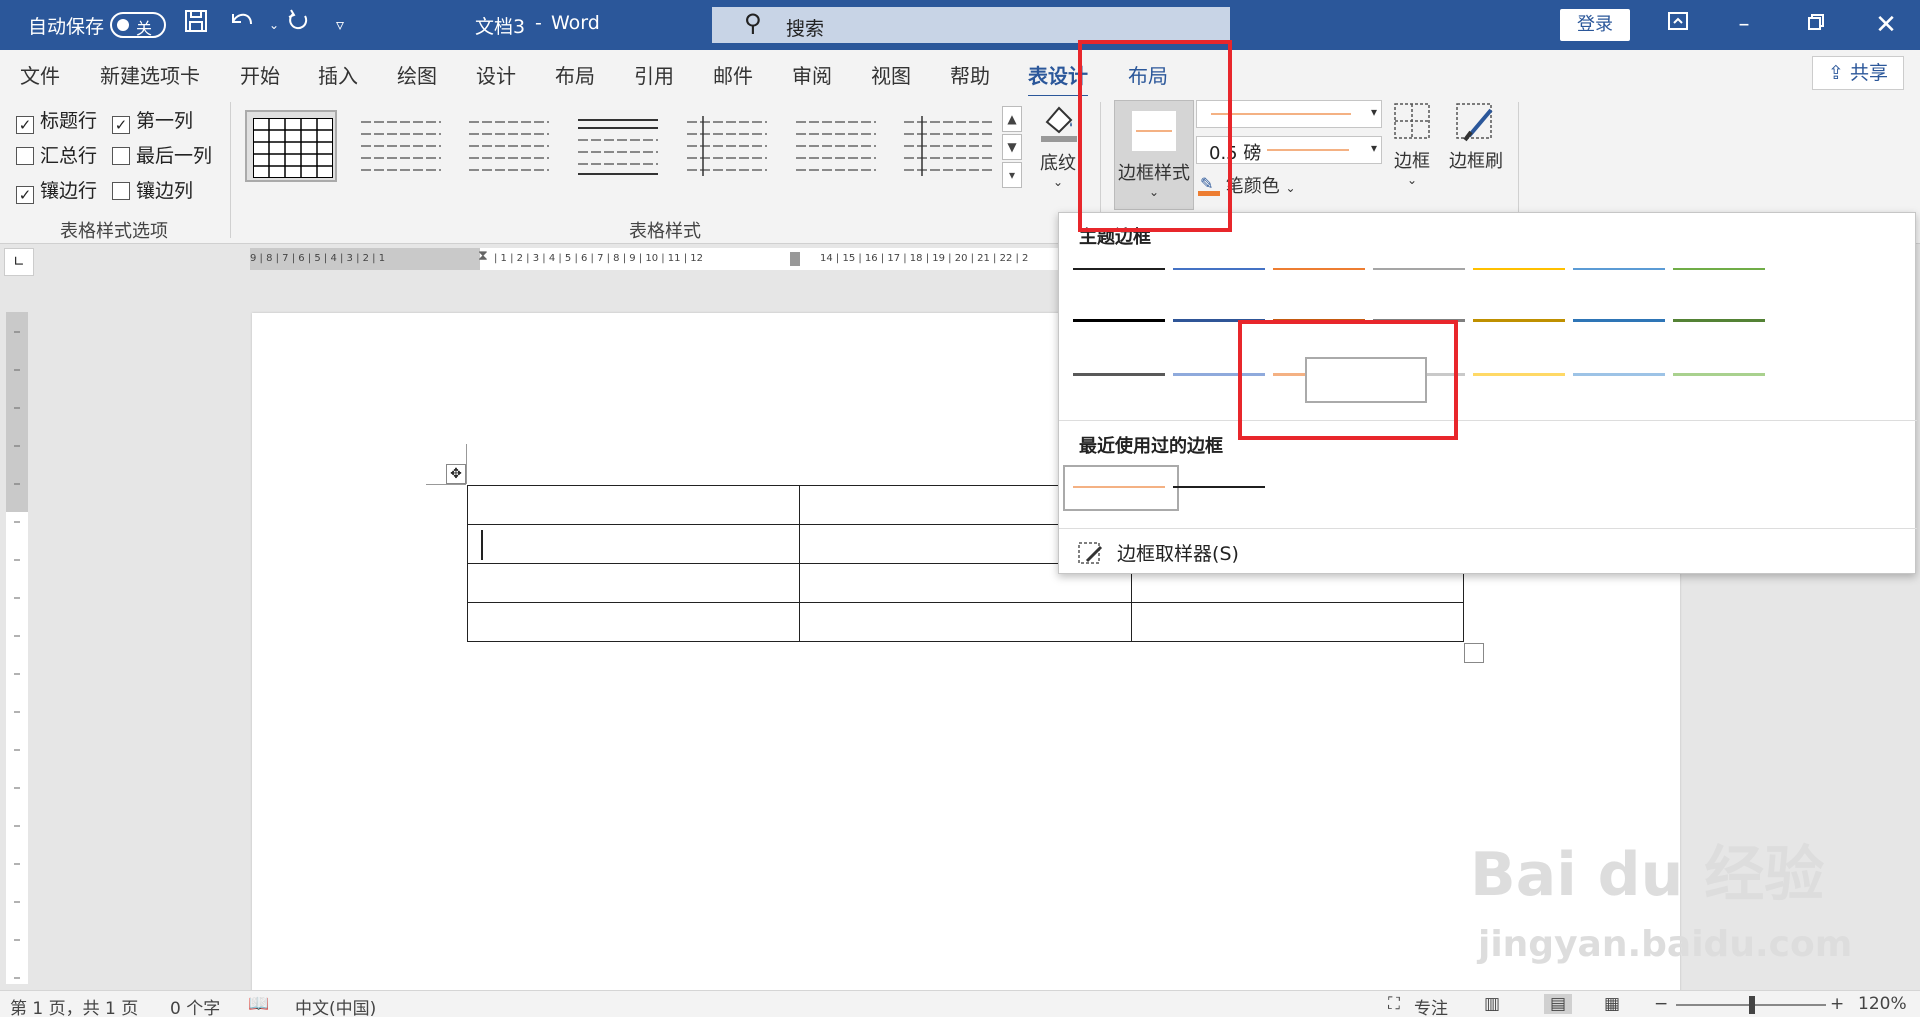 The image size is (1920, 1017). I want to click on shading-label: 底纹, so click(1058, 163).